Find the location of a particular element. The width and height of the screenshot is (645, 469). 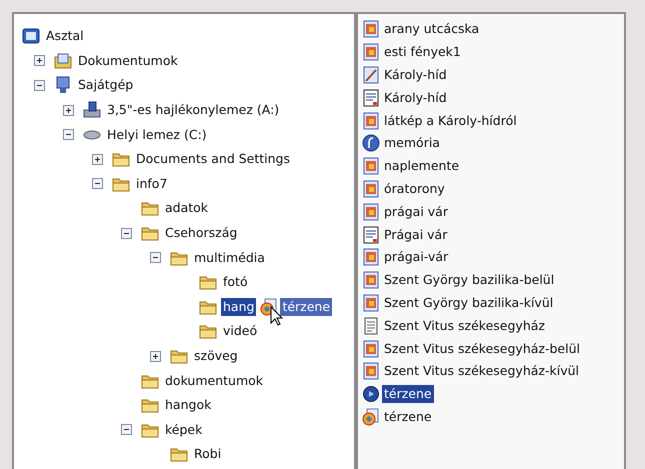

tree-item: adatok is located at coordinates (186, 208).